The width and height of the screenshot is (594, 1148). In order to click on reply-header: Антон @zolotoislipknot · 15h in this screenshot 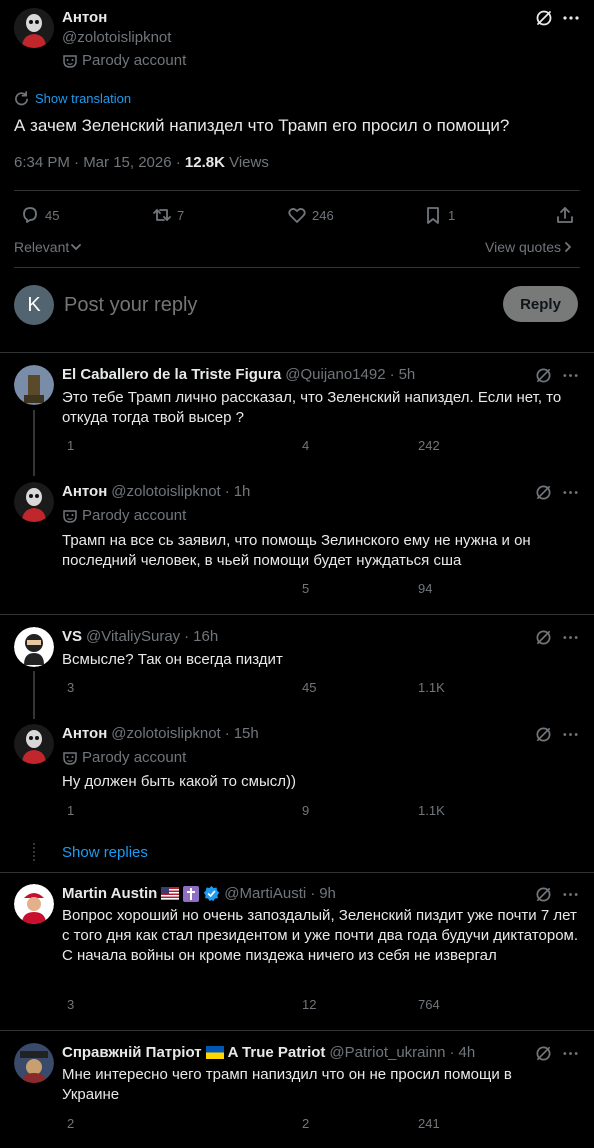, I will do `click(160, 733)`.